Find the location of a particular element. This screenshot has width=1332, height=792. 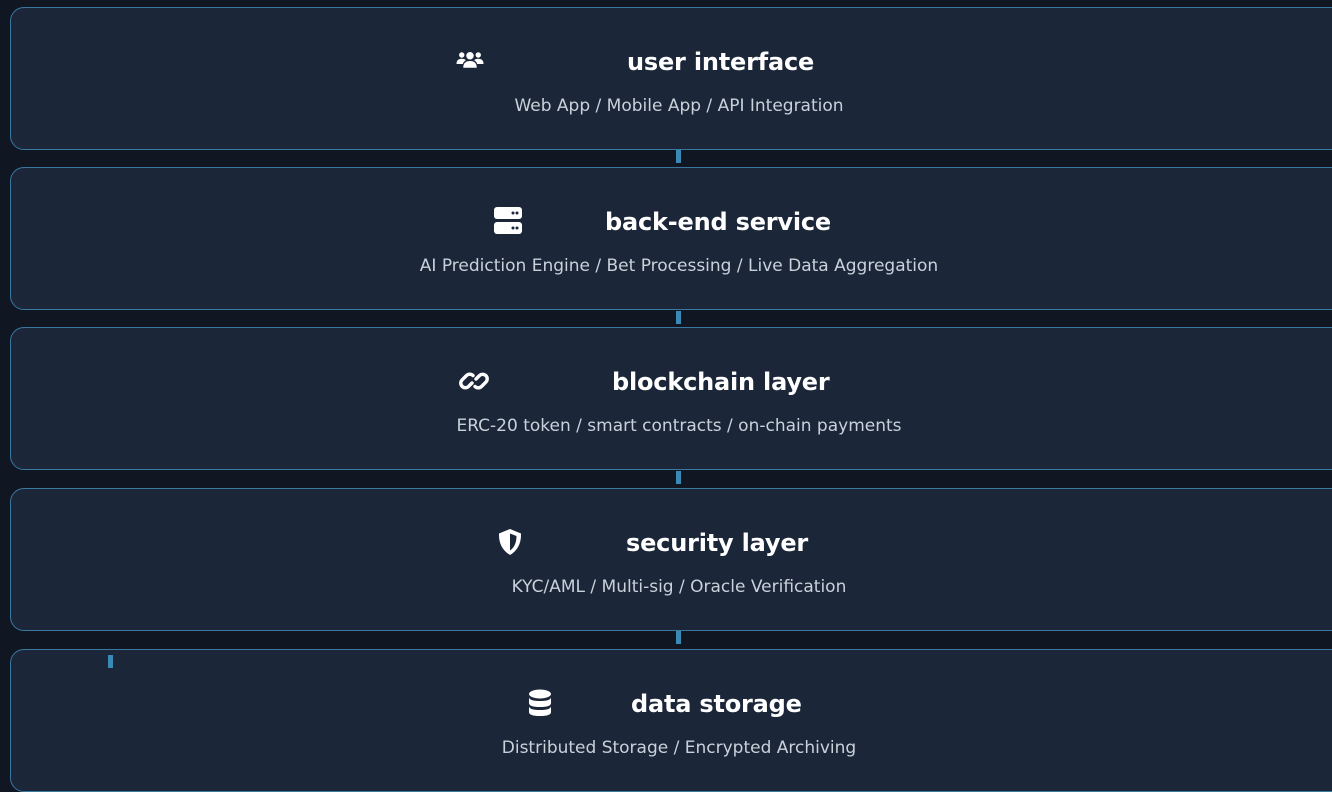

layer-header: security layer is located at coordinates (671, 543).